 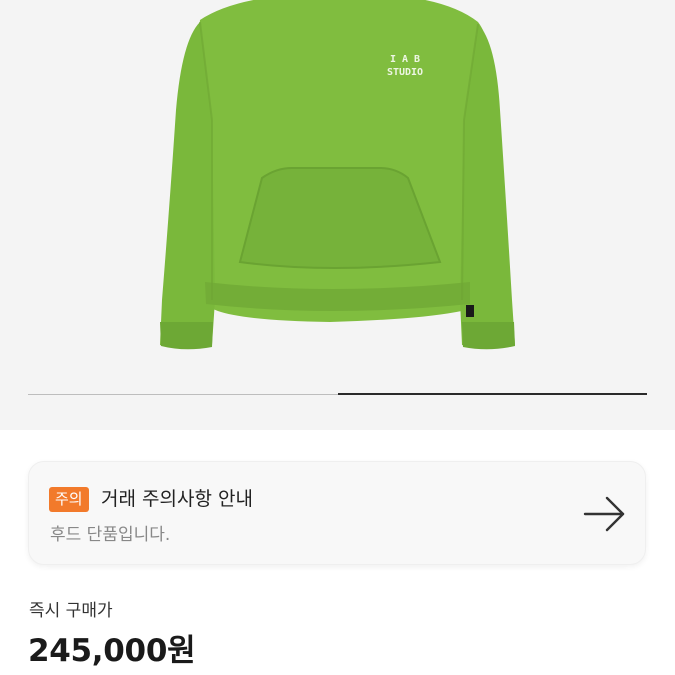 What do you see at coordinates (492, 394) in the screenshot?
I see `progress-fill` at bounding box center [492, 394].